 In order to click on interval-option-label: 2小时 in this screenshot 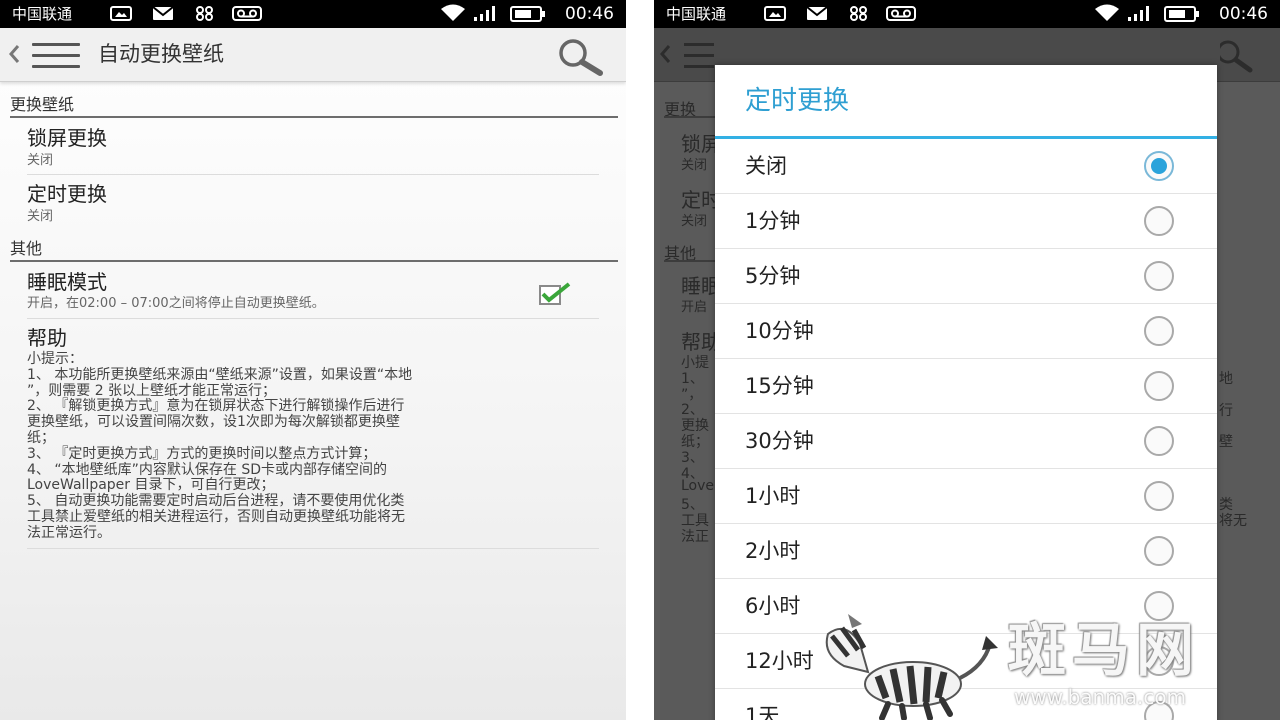, I will do `click(773, 551)`.